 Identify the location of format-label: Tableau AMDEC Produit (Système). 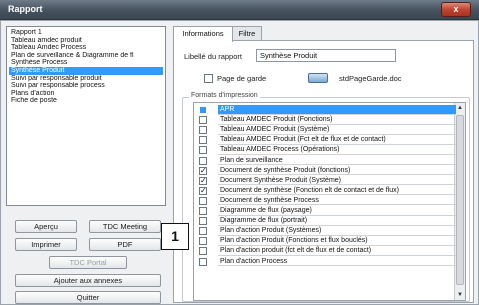
(337, 130).